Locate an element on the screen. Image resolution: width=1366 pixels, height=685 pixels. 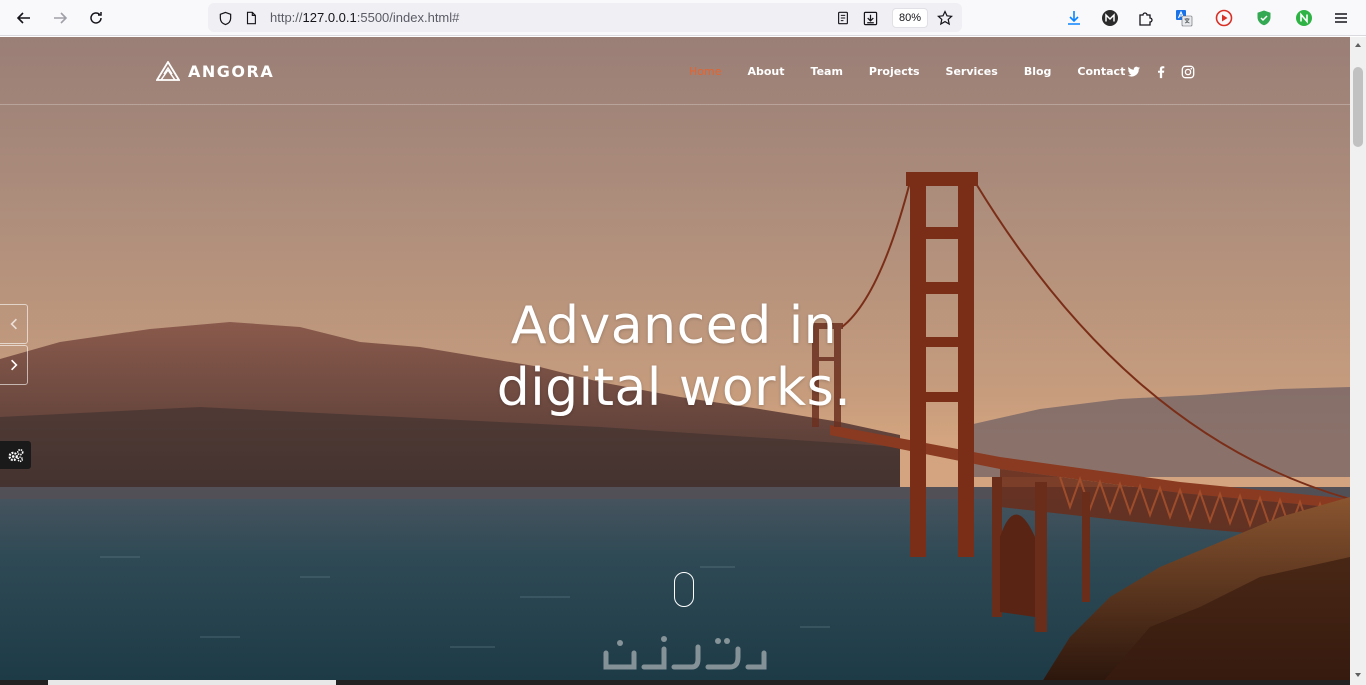
facebook-icon is located at coordinates (1161, 72).